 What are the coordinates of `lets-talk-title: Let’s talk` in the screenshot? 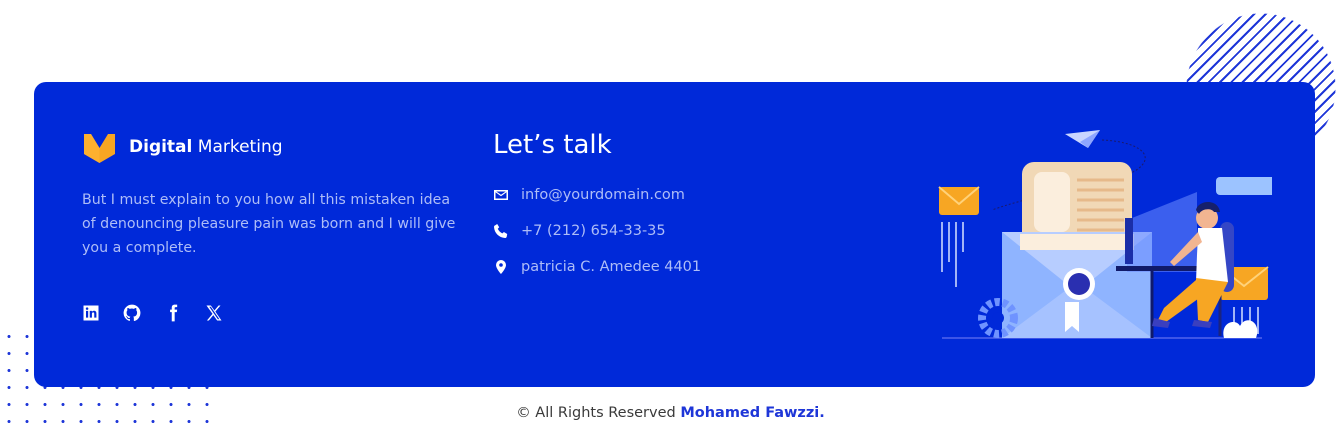 It's located at (552, 145).